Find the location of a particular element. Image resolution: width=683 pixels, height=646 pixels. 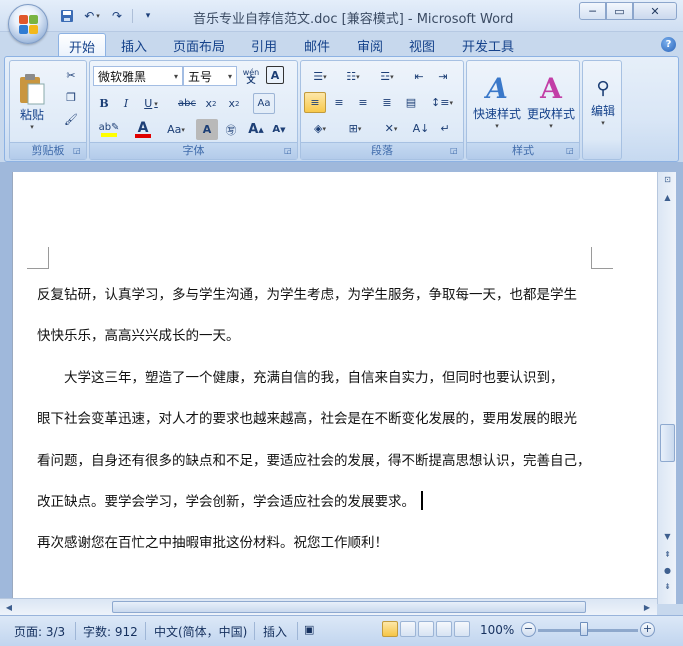

subscript-button: x2 is located at coordinates (211, 103).